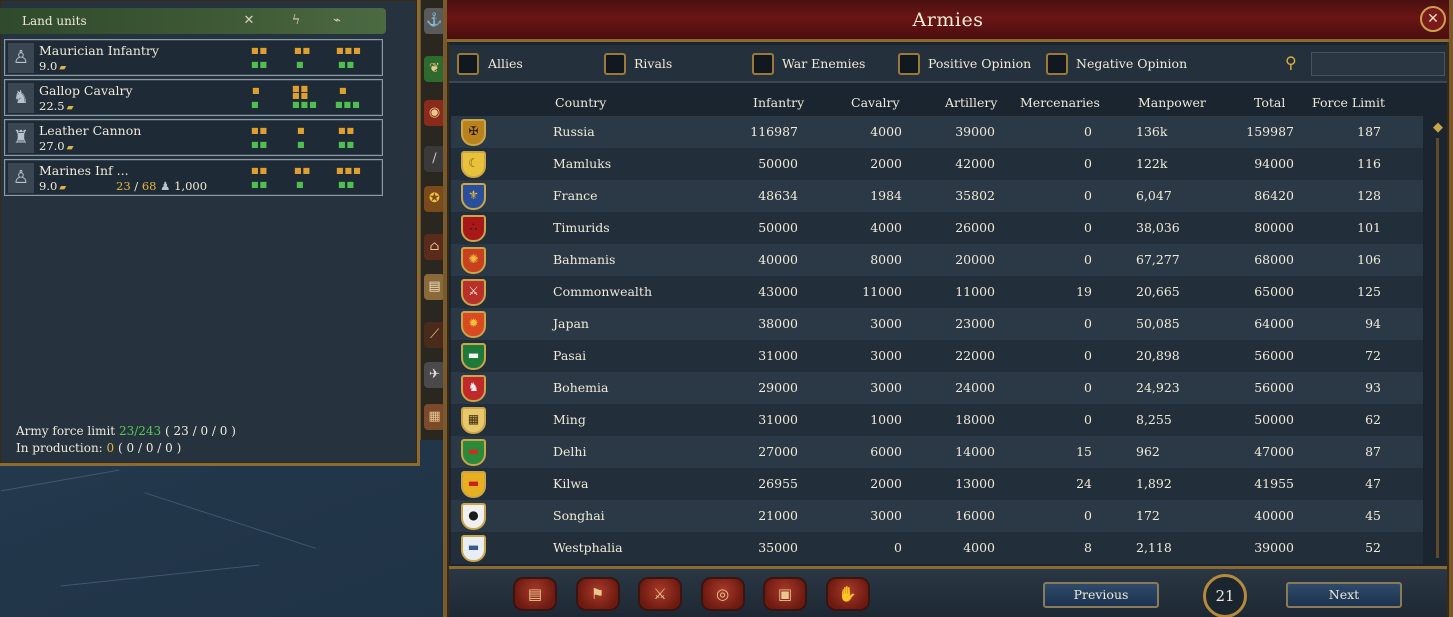 The height and width of the screenshot is (617, 1453). I want to click on diplomacy-button: ✋, so click(847, 594).